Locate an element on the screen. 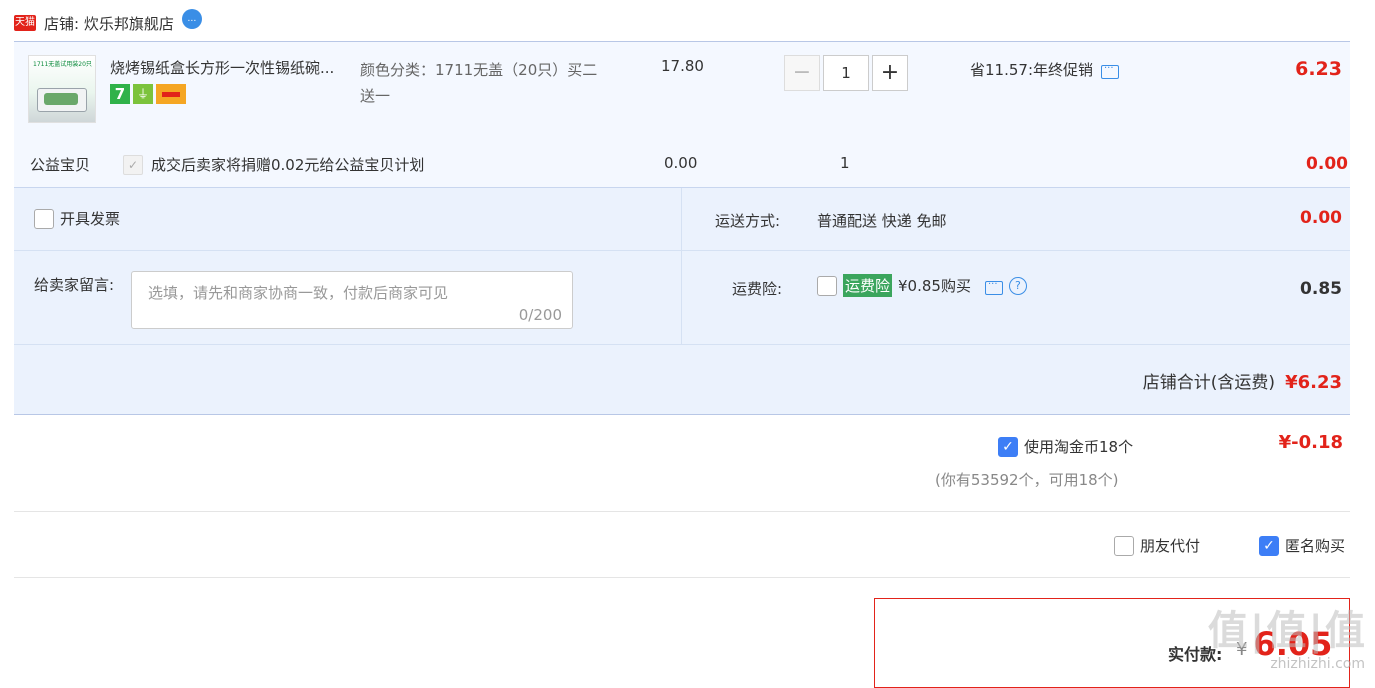 The image size is (1375, 688). tao-coin-option: ✓ 使用淘金币18个 is located at coordinates (1065, 446).